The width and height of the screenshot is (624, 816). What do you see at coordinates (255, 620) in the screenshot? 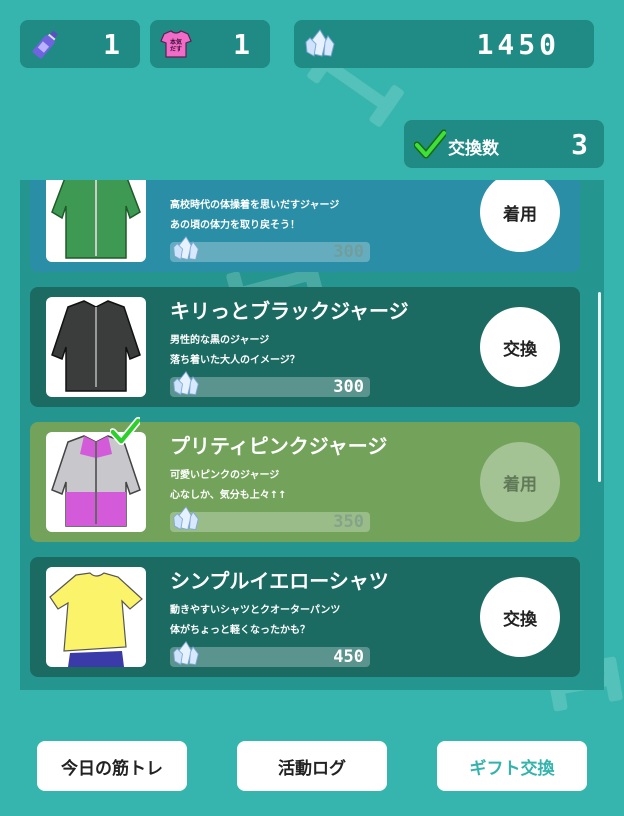
I see `item-description: 動きやすいシャツとクオーターパンツ 体がちょっと軽くなったかも？` at bounding box center [255, 620].